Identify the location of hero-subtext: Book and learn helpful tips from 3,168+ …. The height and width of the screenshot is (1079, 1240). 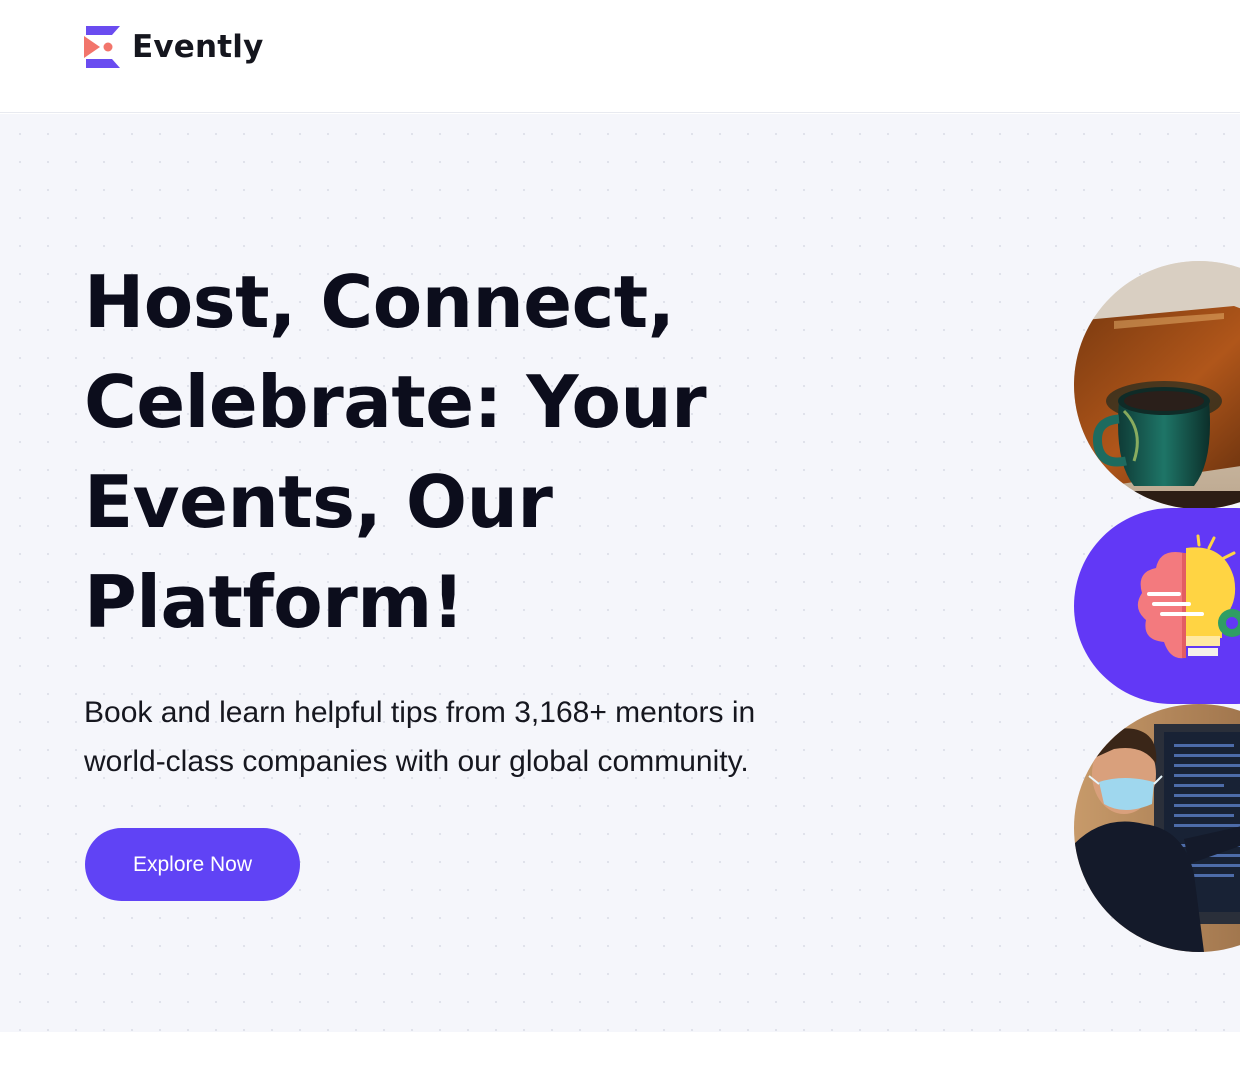
(524, 737).